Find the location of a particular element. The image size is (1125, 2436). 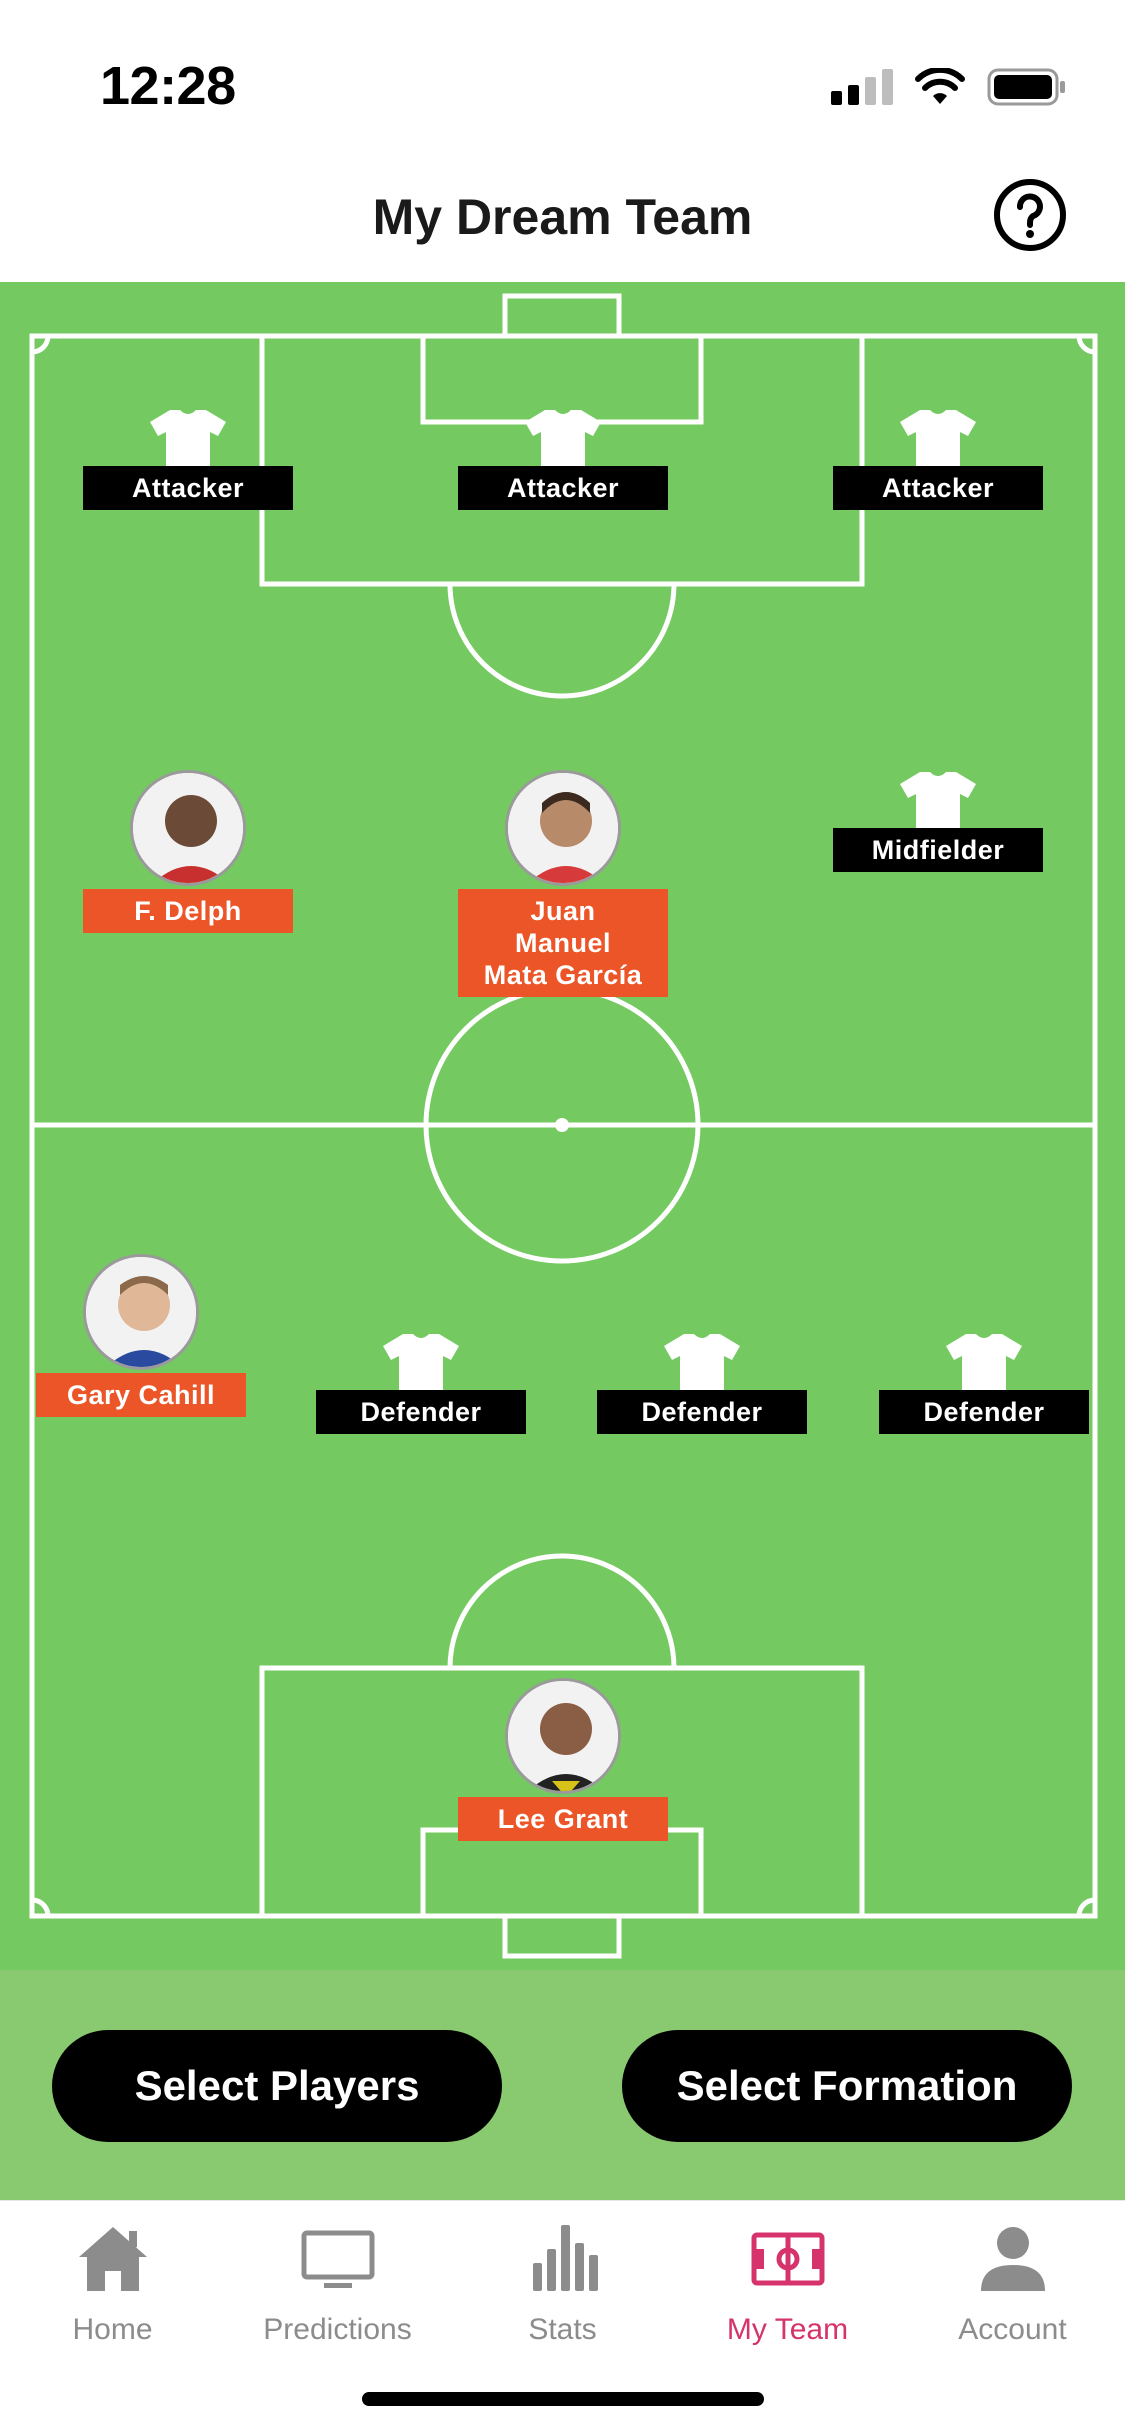

tab-account: Account is located at coordinates (1012, 2283).